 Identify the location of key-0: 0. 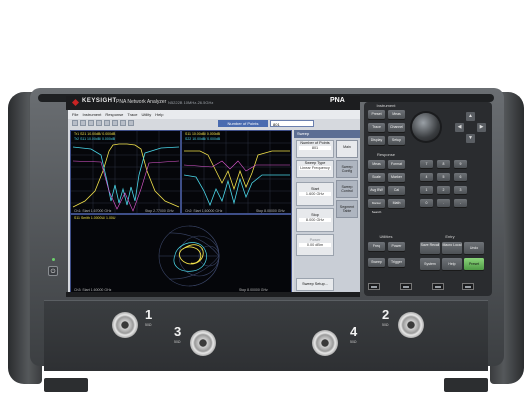
(426, 203).